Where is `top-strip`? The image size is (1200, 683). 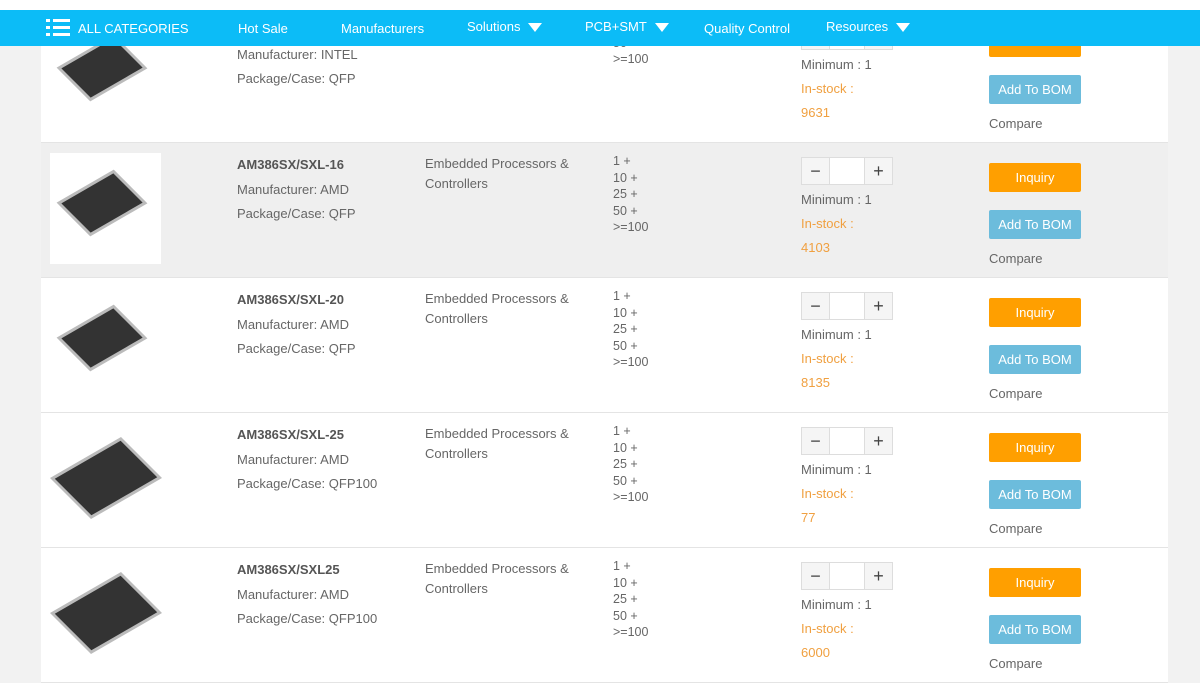
top-strip is located at coordinates (600, 5).